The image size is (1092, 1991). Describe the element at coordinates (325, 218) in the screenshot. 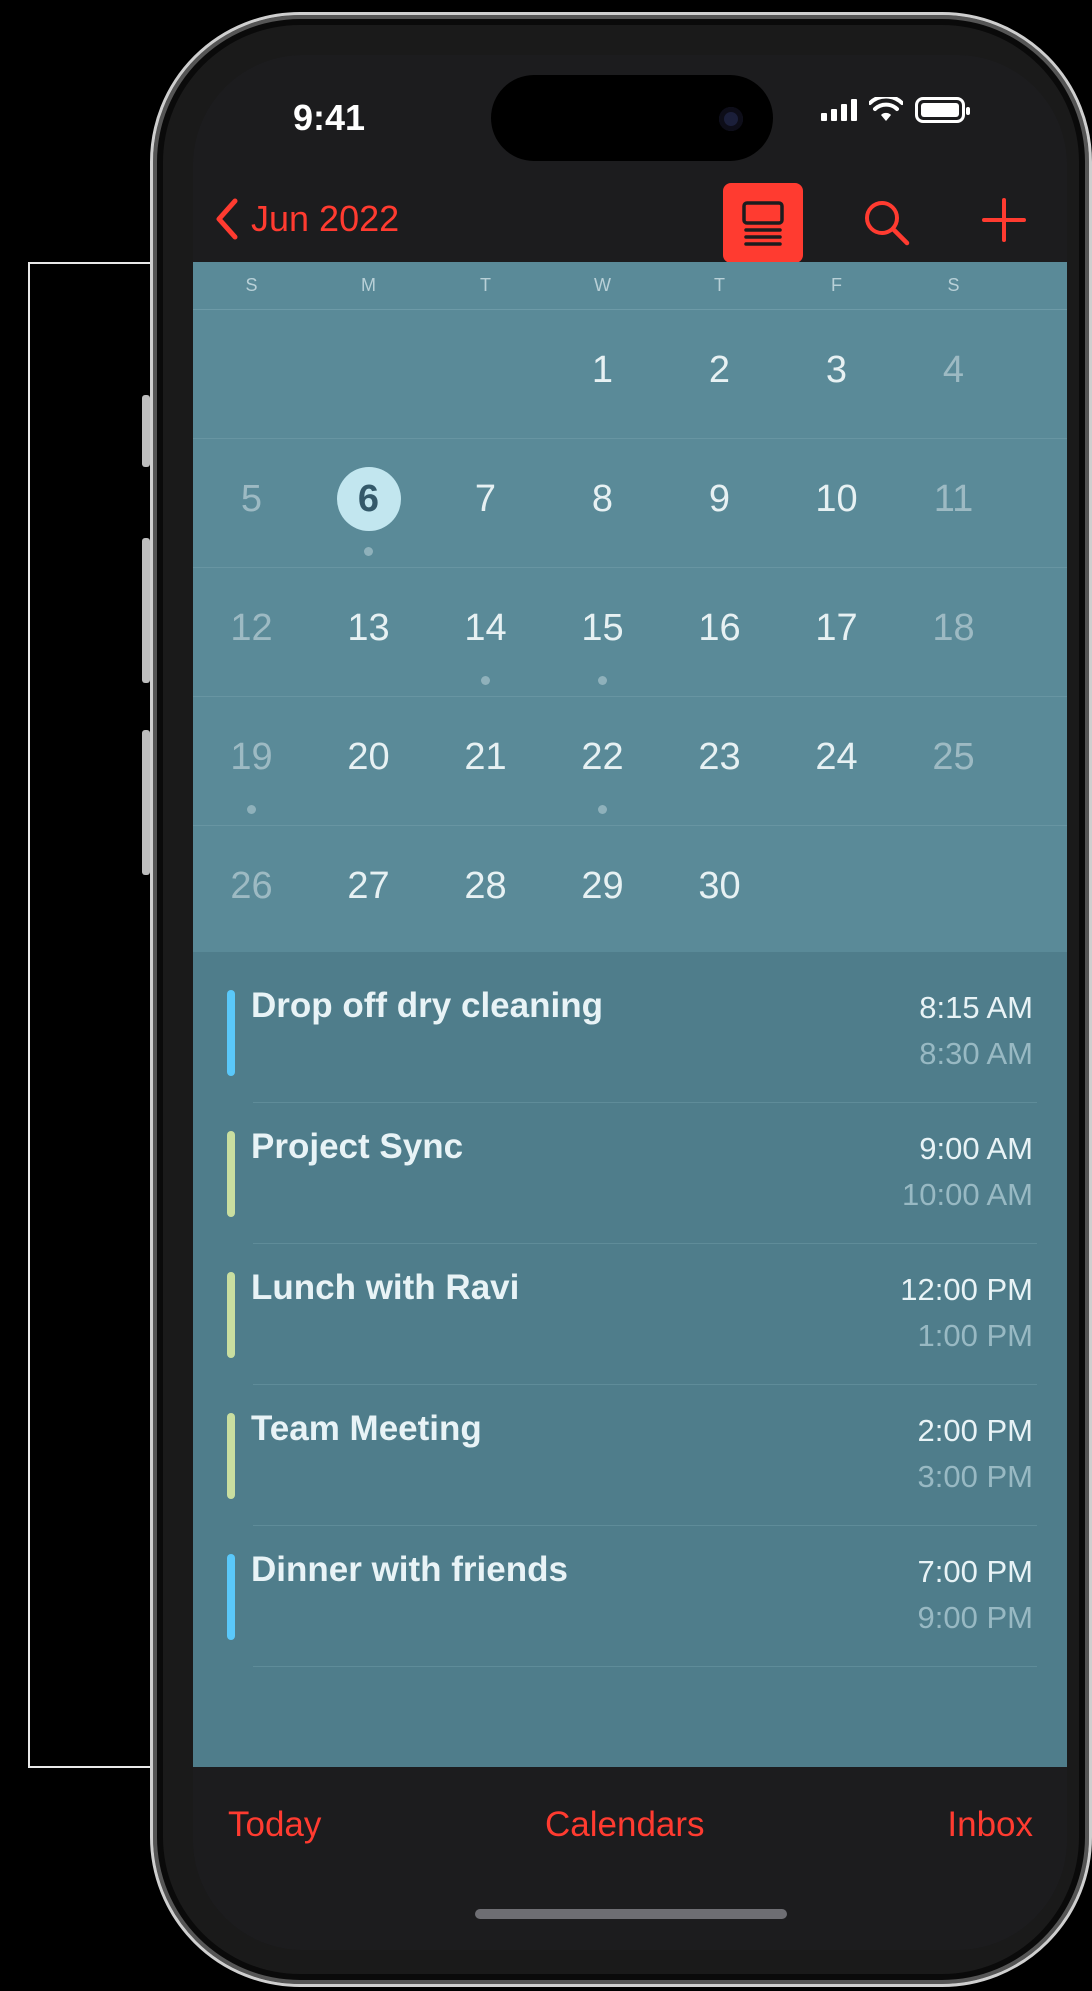

I see `month-year-label: Jun 2022` at that location.